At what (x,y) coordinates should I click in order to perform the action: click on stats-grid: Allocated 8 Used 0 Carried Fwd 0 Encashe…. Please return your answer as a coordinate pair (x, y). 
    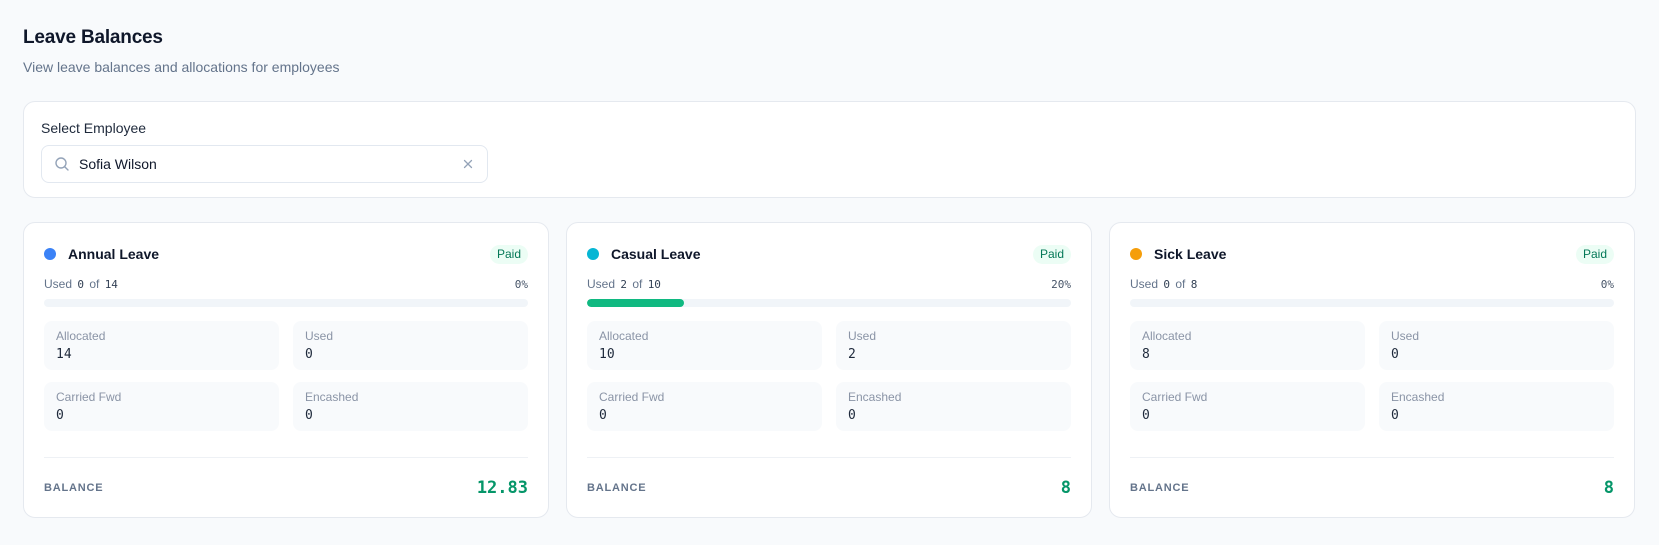
    Looking at the image, I should click on (1372, 376).